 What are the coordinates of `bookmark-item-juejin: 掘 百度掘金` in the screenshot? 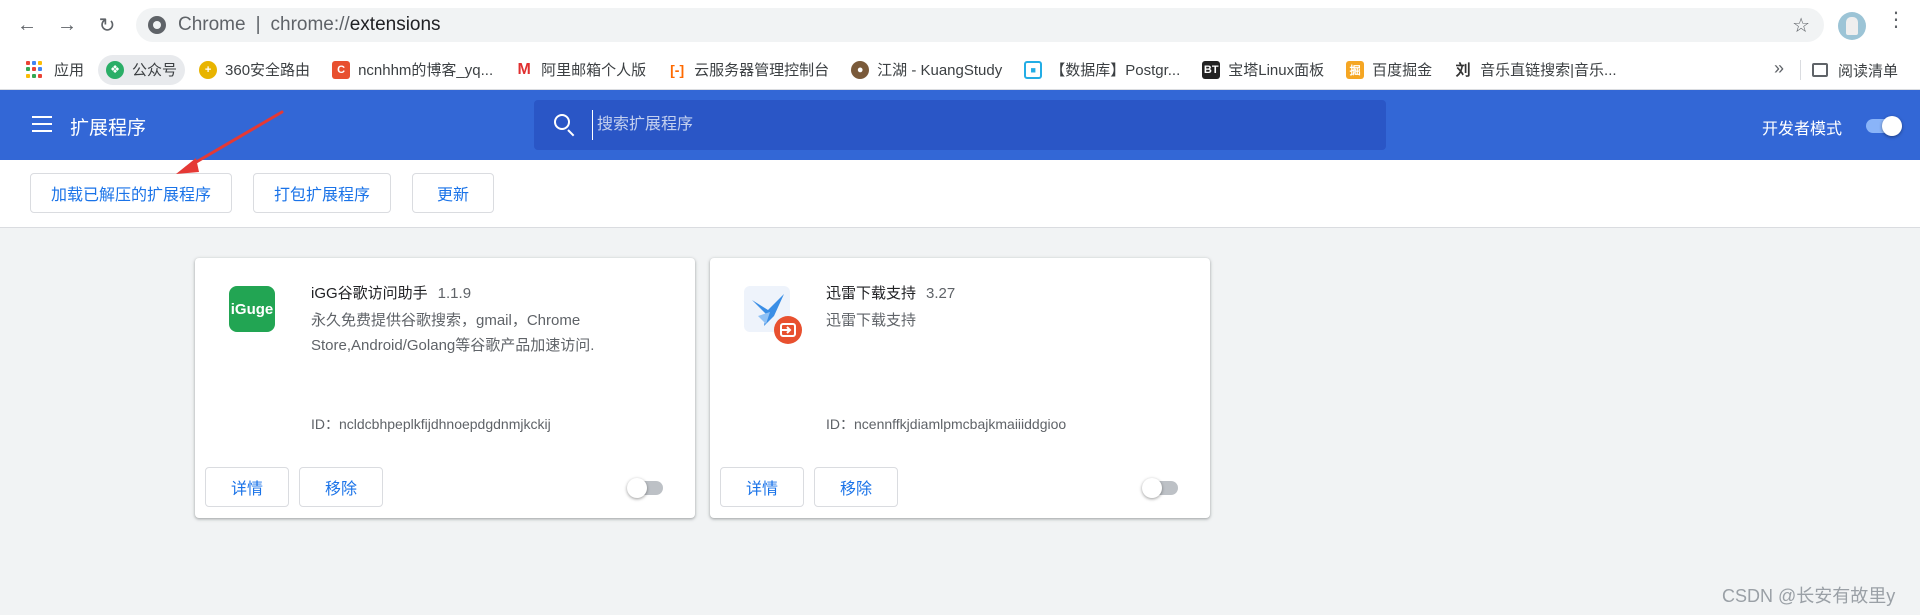 It's located at (1389, 70).